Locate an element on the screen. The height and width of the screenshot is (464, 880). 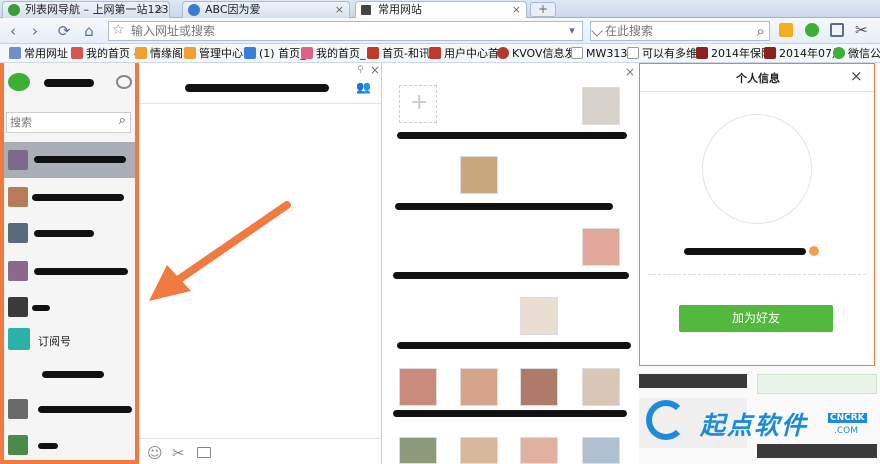
pin-icon: ⚲ is located at coordinates (360, 70).